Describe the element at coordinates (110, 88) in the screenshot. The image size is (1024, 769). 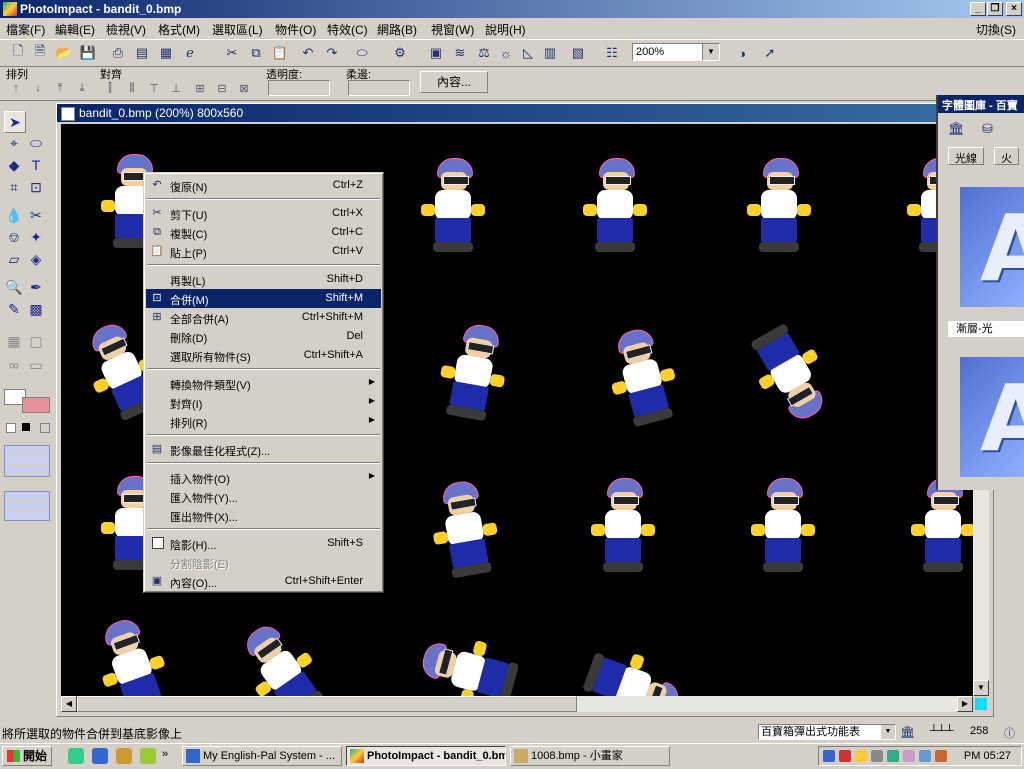
I see `align-left-icon: ⫿` at that location.